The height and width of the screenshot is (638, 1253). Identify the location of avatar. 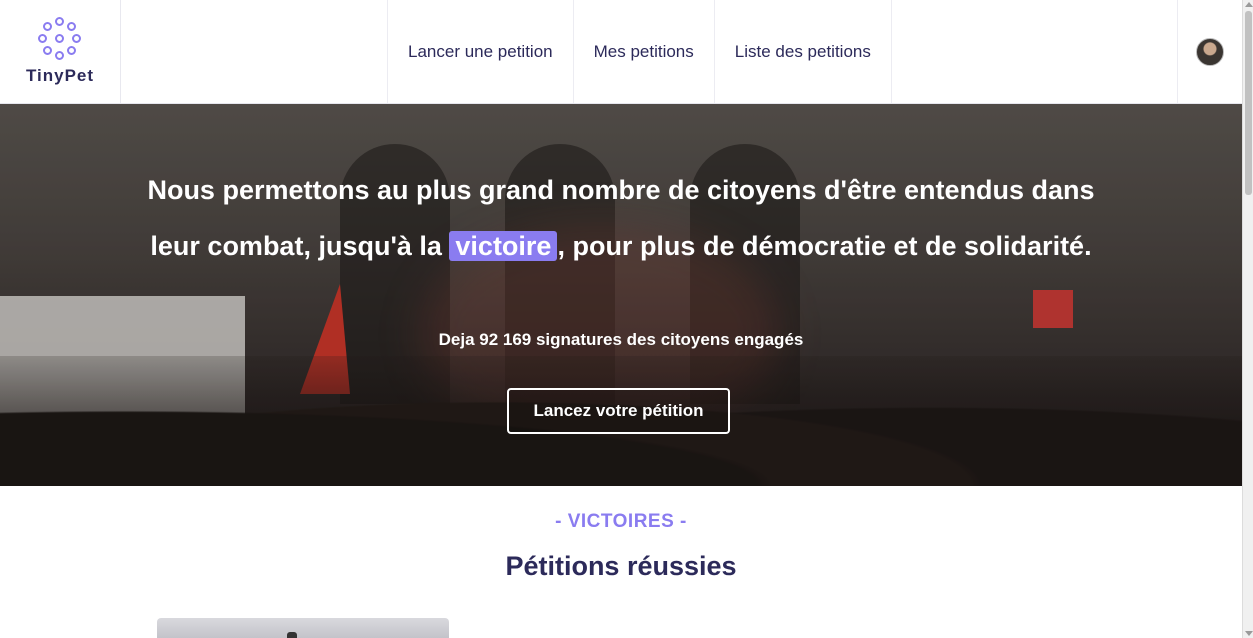
(1210, 51).